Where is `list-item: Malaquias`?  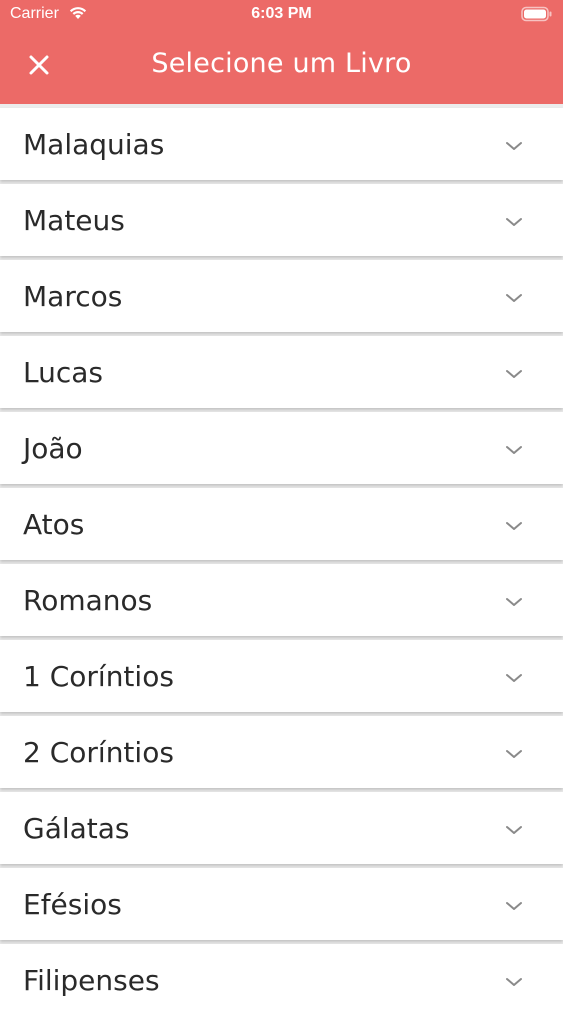
list-item: Malaquias is located at coordinates (281, 144).